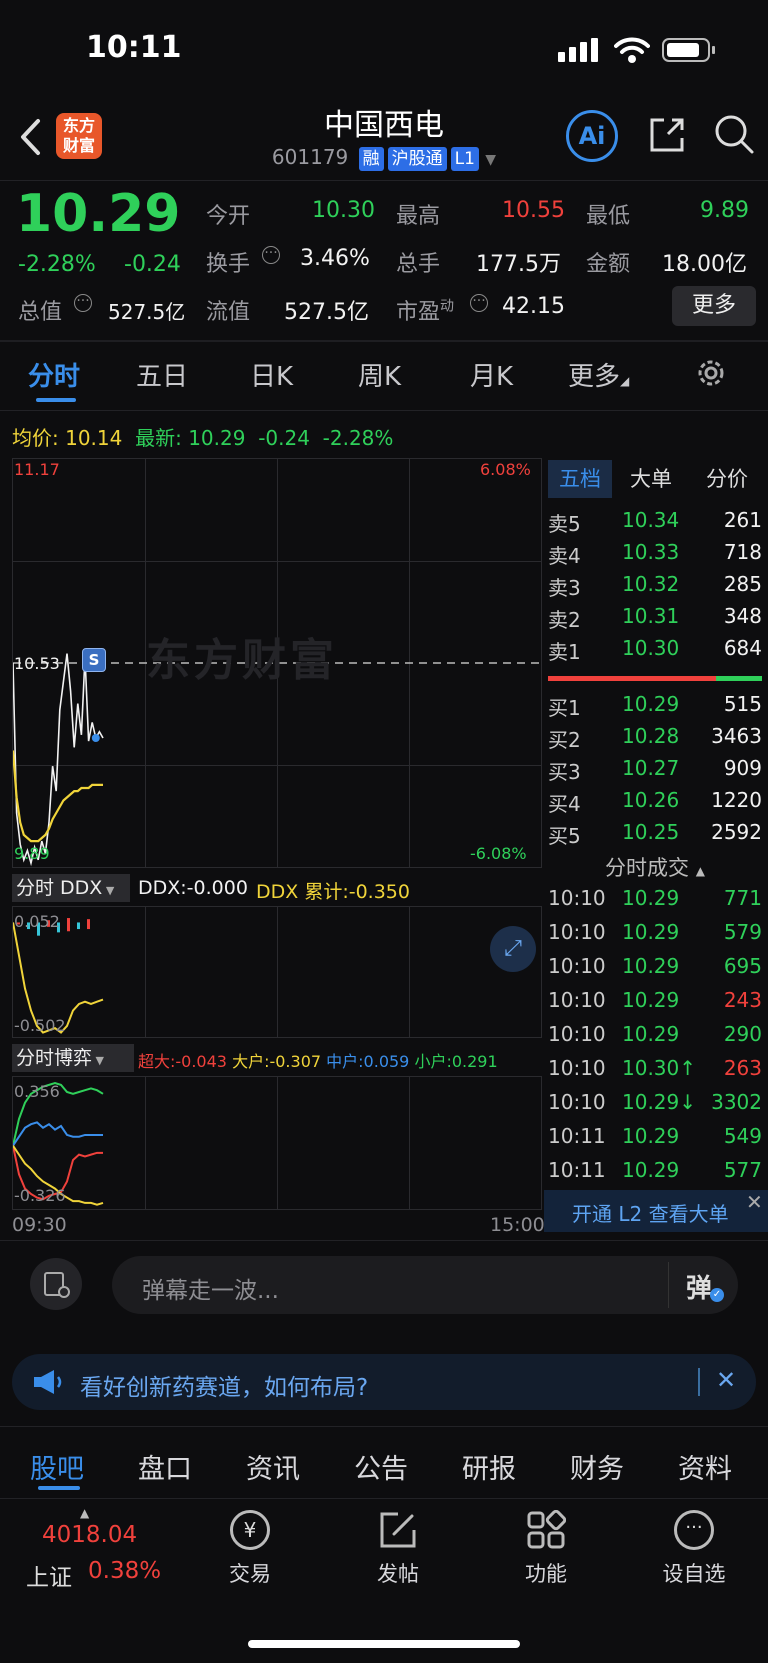 This screenshot has width=768, height=1663. What do you see at coordinates (35, 438) in the screenshot?
I see `avg-label: 均价:` at bounding box center [35, 438].